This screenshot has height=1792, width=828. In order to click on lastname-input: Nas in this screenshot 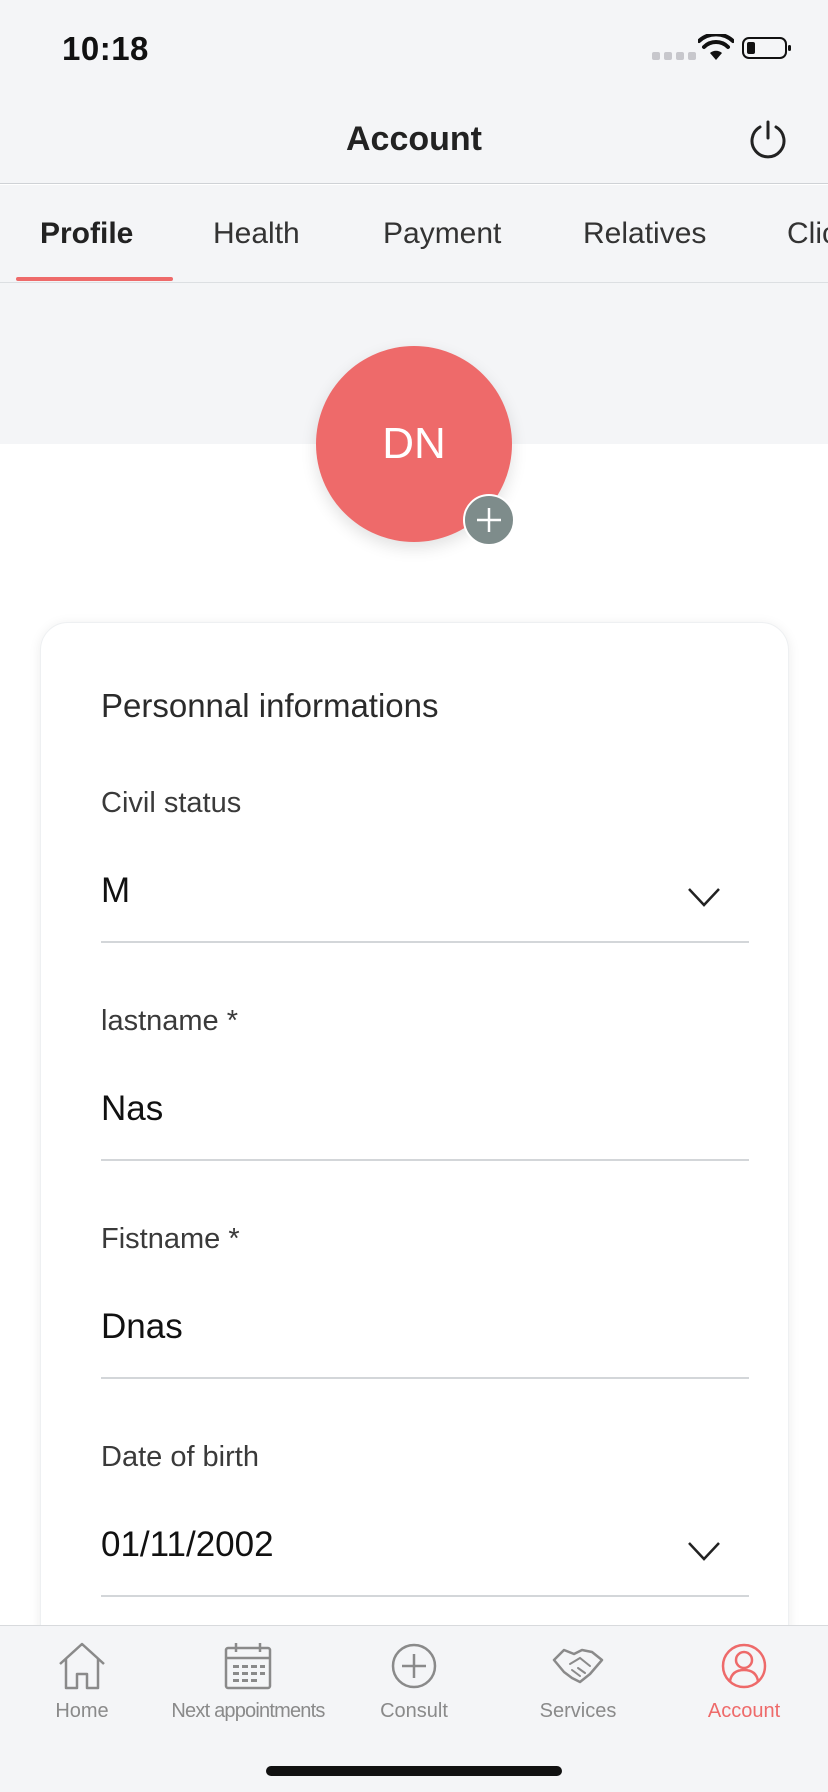, I will do `click(132, 1109)`.